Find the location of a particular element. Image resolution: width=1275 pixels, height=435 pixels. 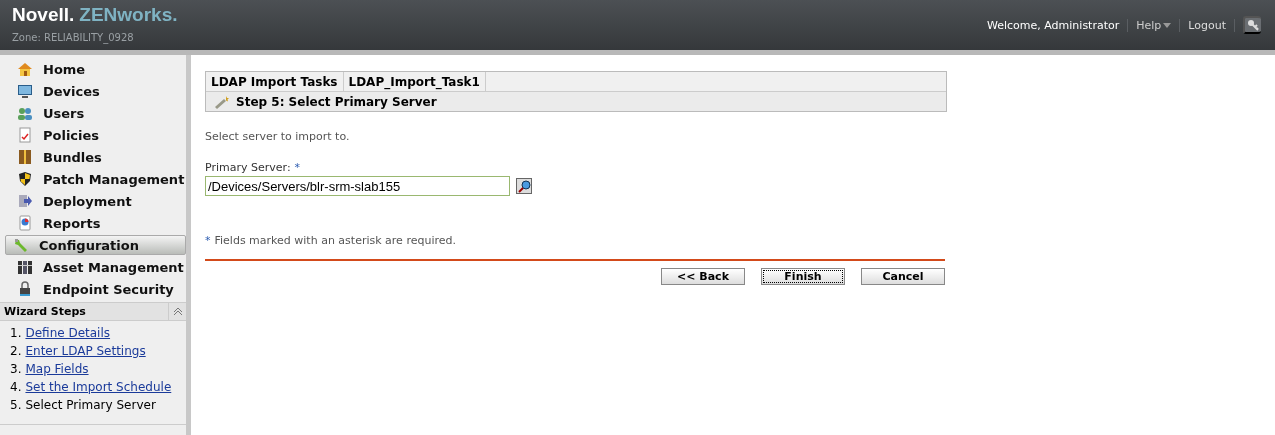

wrench-icon is located at coordinates (21, 245).